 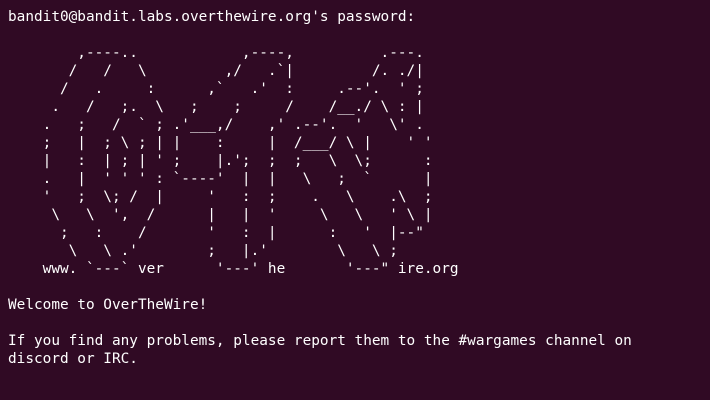 I want to click on ascii-art-line: / / \ ,/ .`| /. ./|, so click(x=216, y=71).